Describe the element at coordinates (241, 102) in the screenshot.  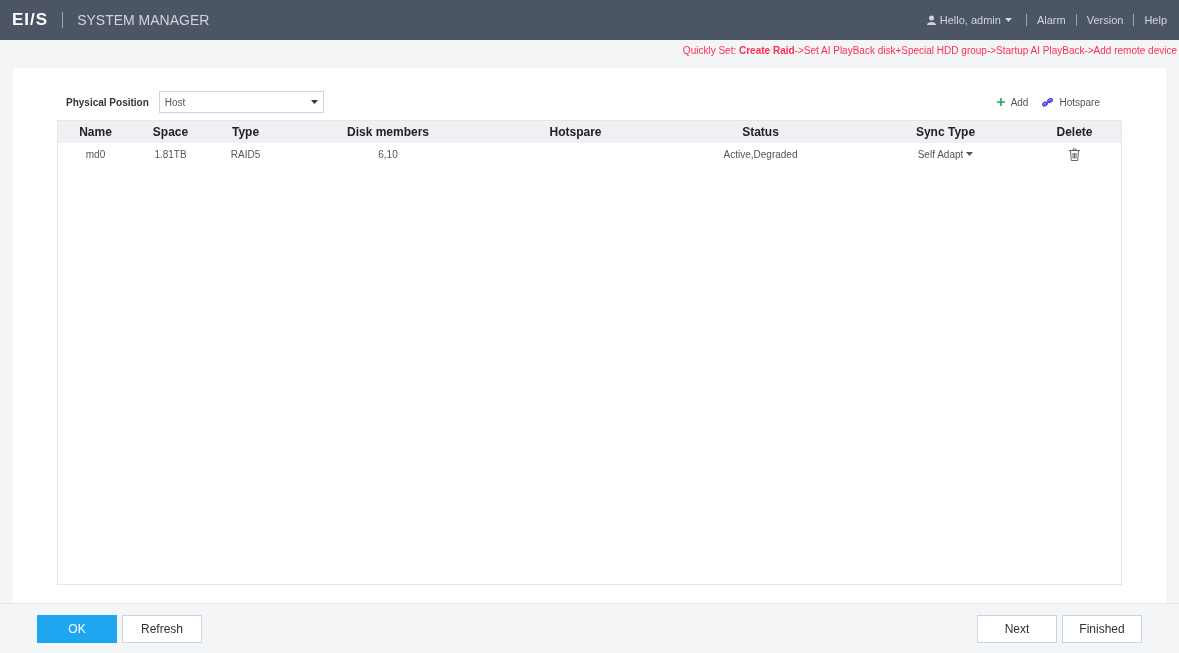
I see `position-dropdown: Host` at that location.